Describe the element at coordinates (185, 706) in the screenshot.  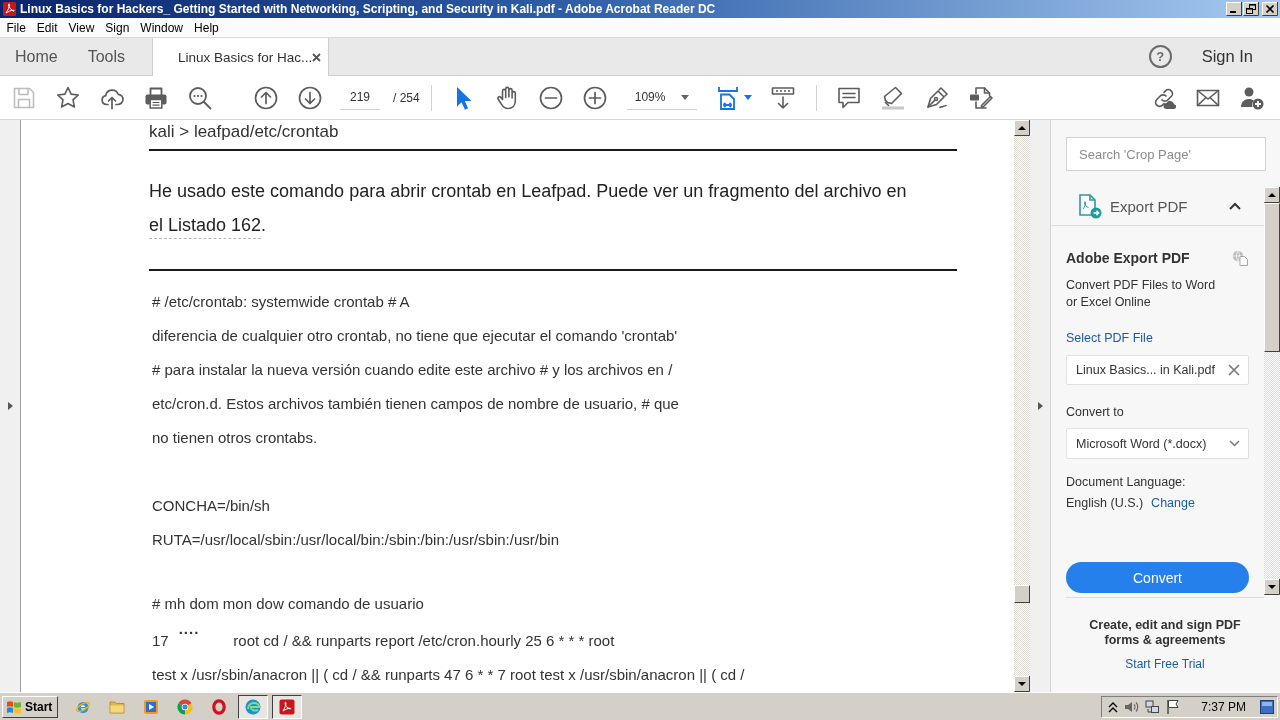
I see `browser-icon` at that location.